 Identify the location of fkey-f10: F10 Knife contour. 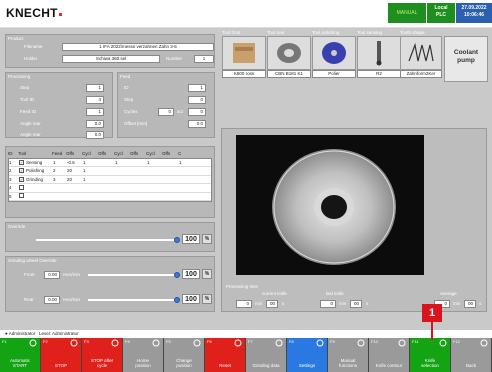
(389, 355).